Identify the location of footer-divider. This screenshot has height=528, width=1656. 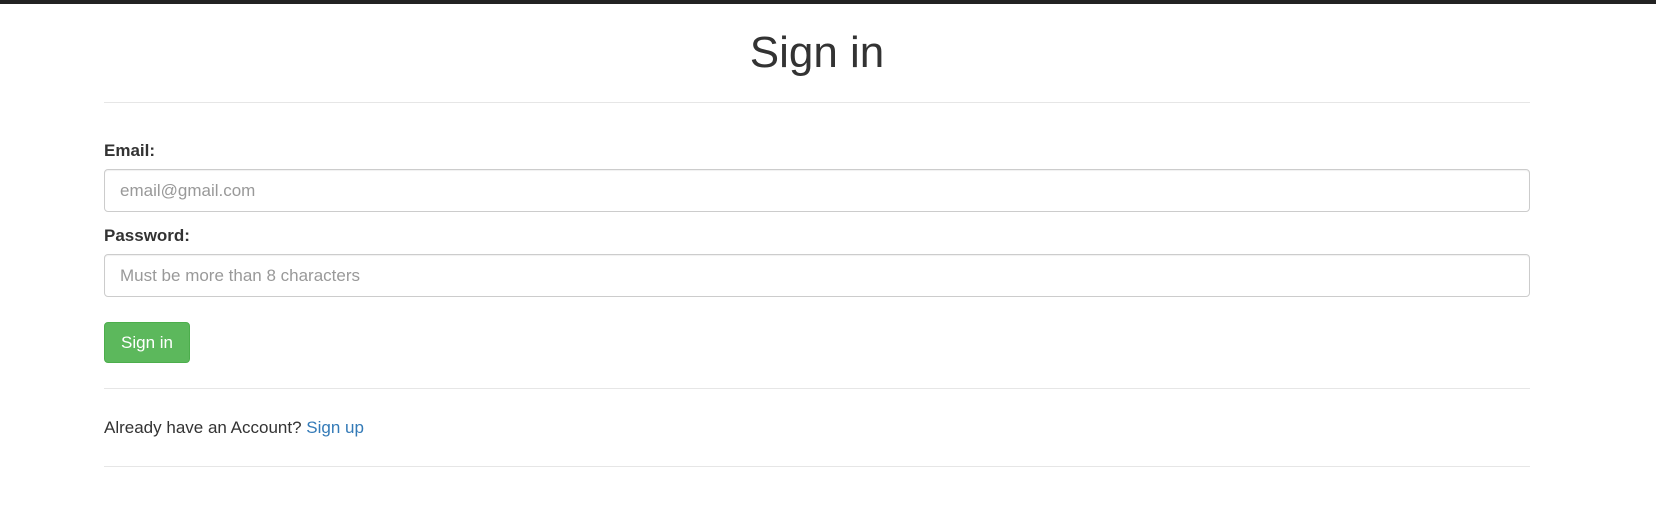
(817, 466).